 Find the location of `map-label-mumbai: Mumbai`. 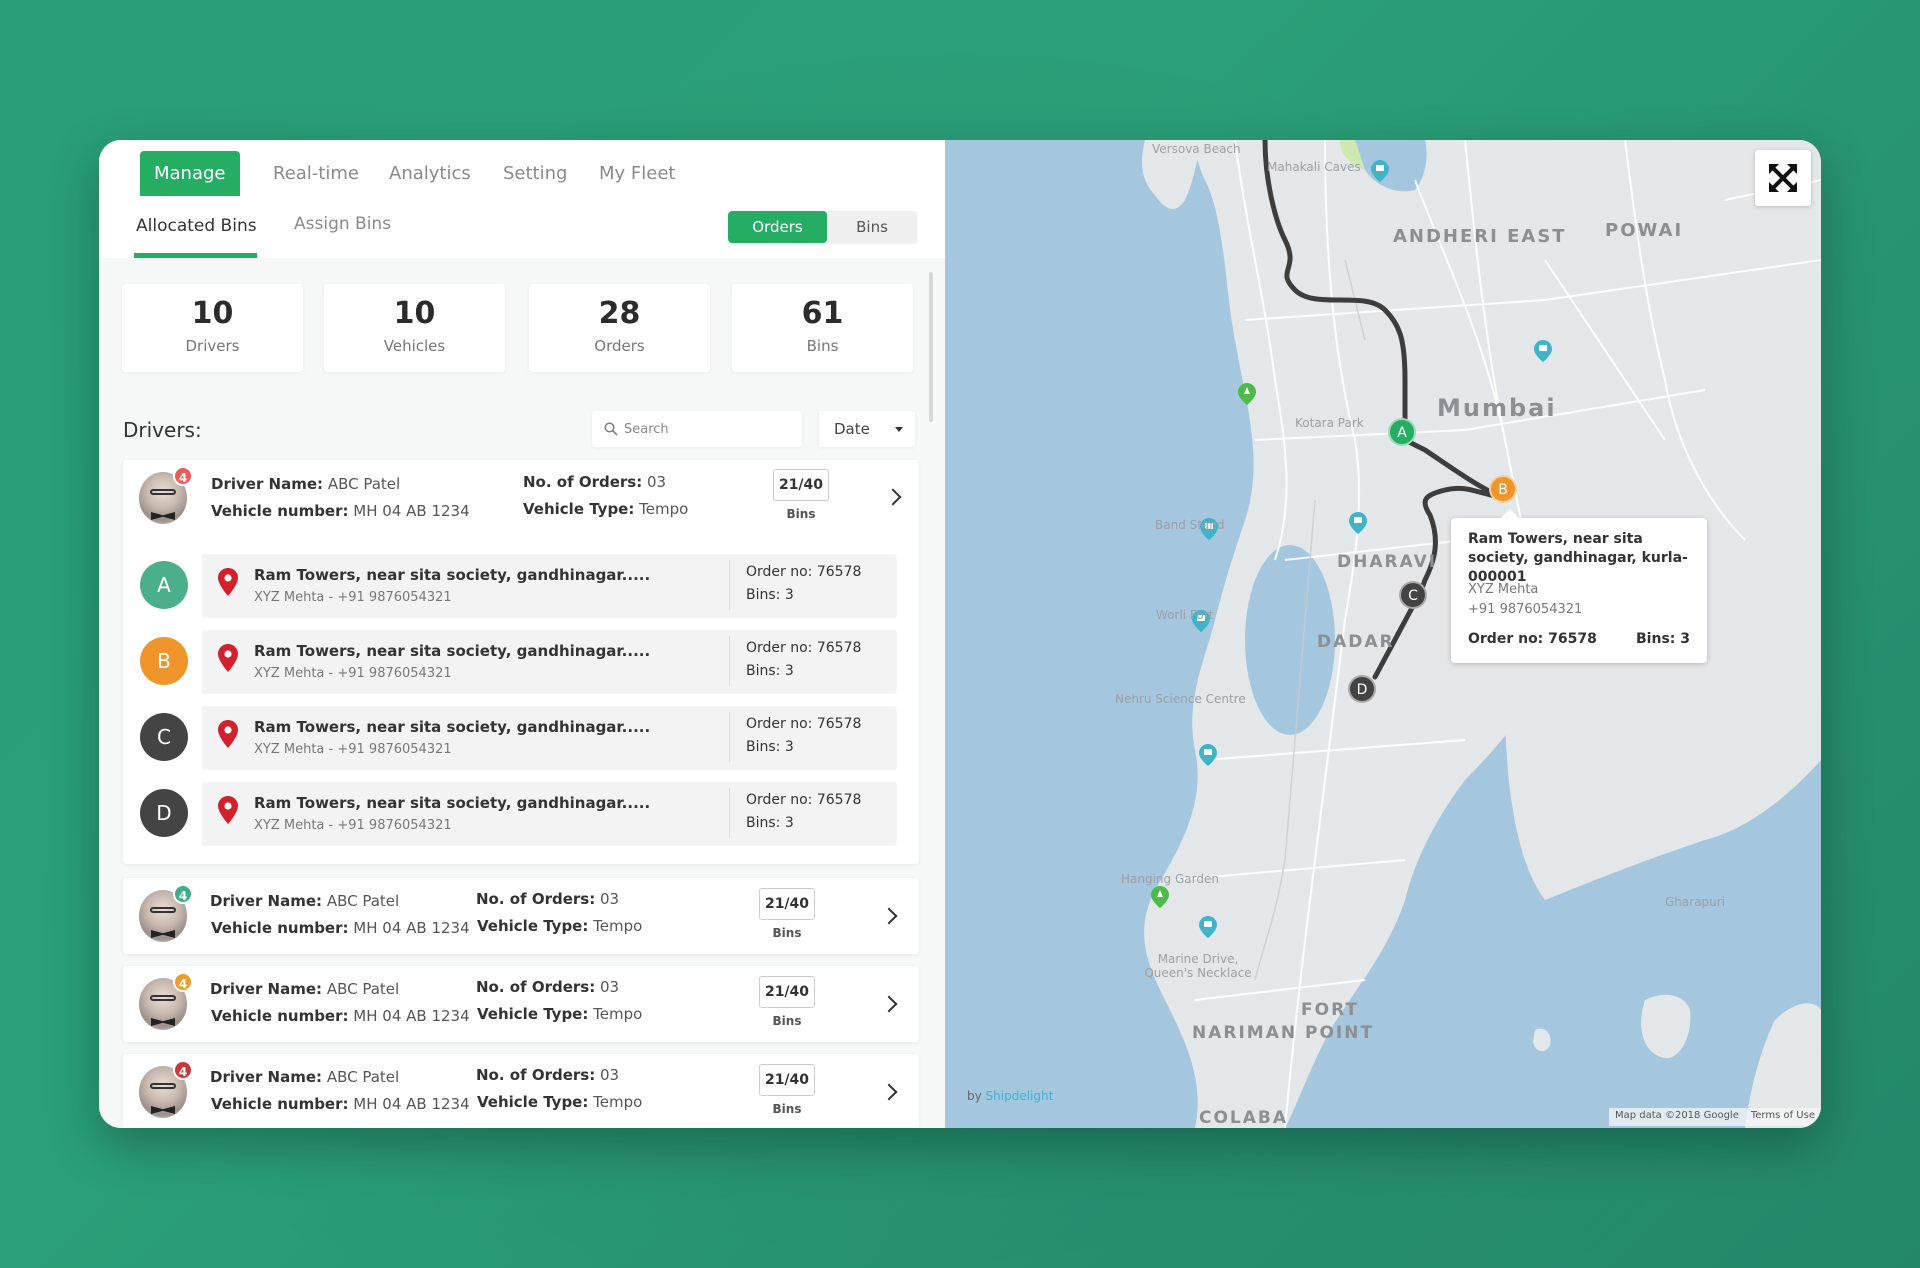

map-label-mumbai: Mumbai is located at coordinates (1497, 408).